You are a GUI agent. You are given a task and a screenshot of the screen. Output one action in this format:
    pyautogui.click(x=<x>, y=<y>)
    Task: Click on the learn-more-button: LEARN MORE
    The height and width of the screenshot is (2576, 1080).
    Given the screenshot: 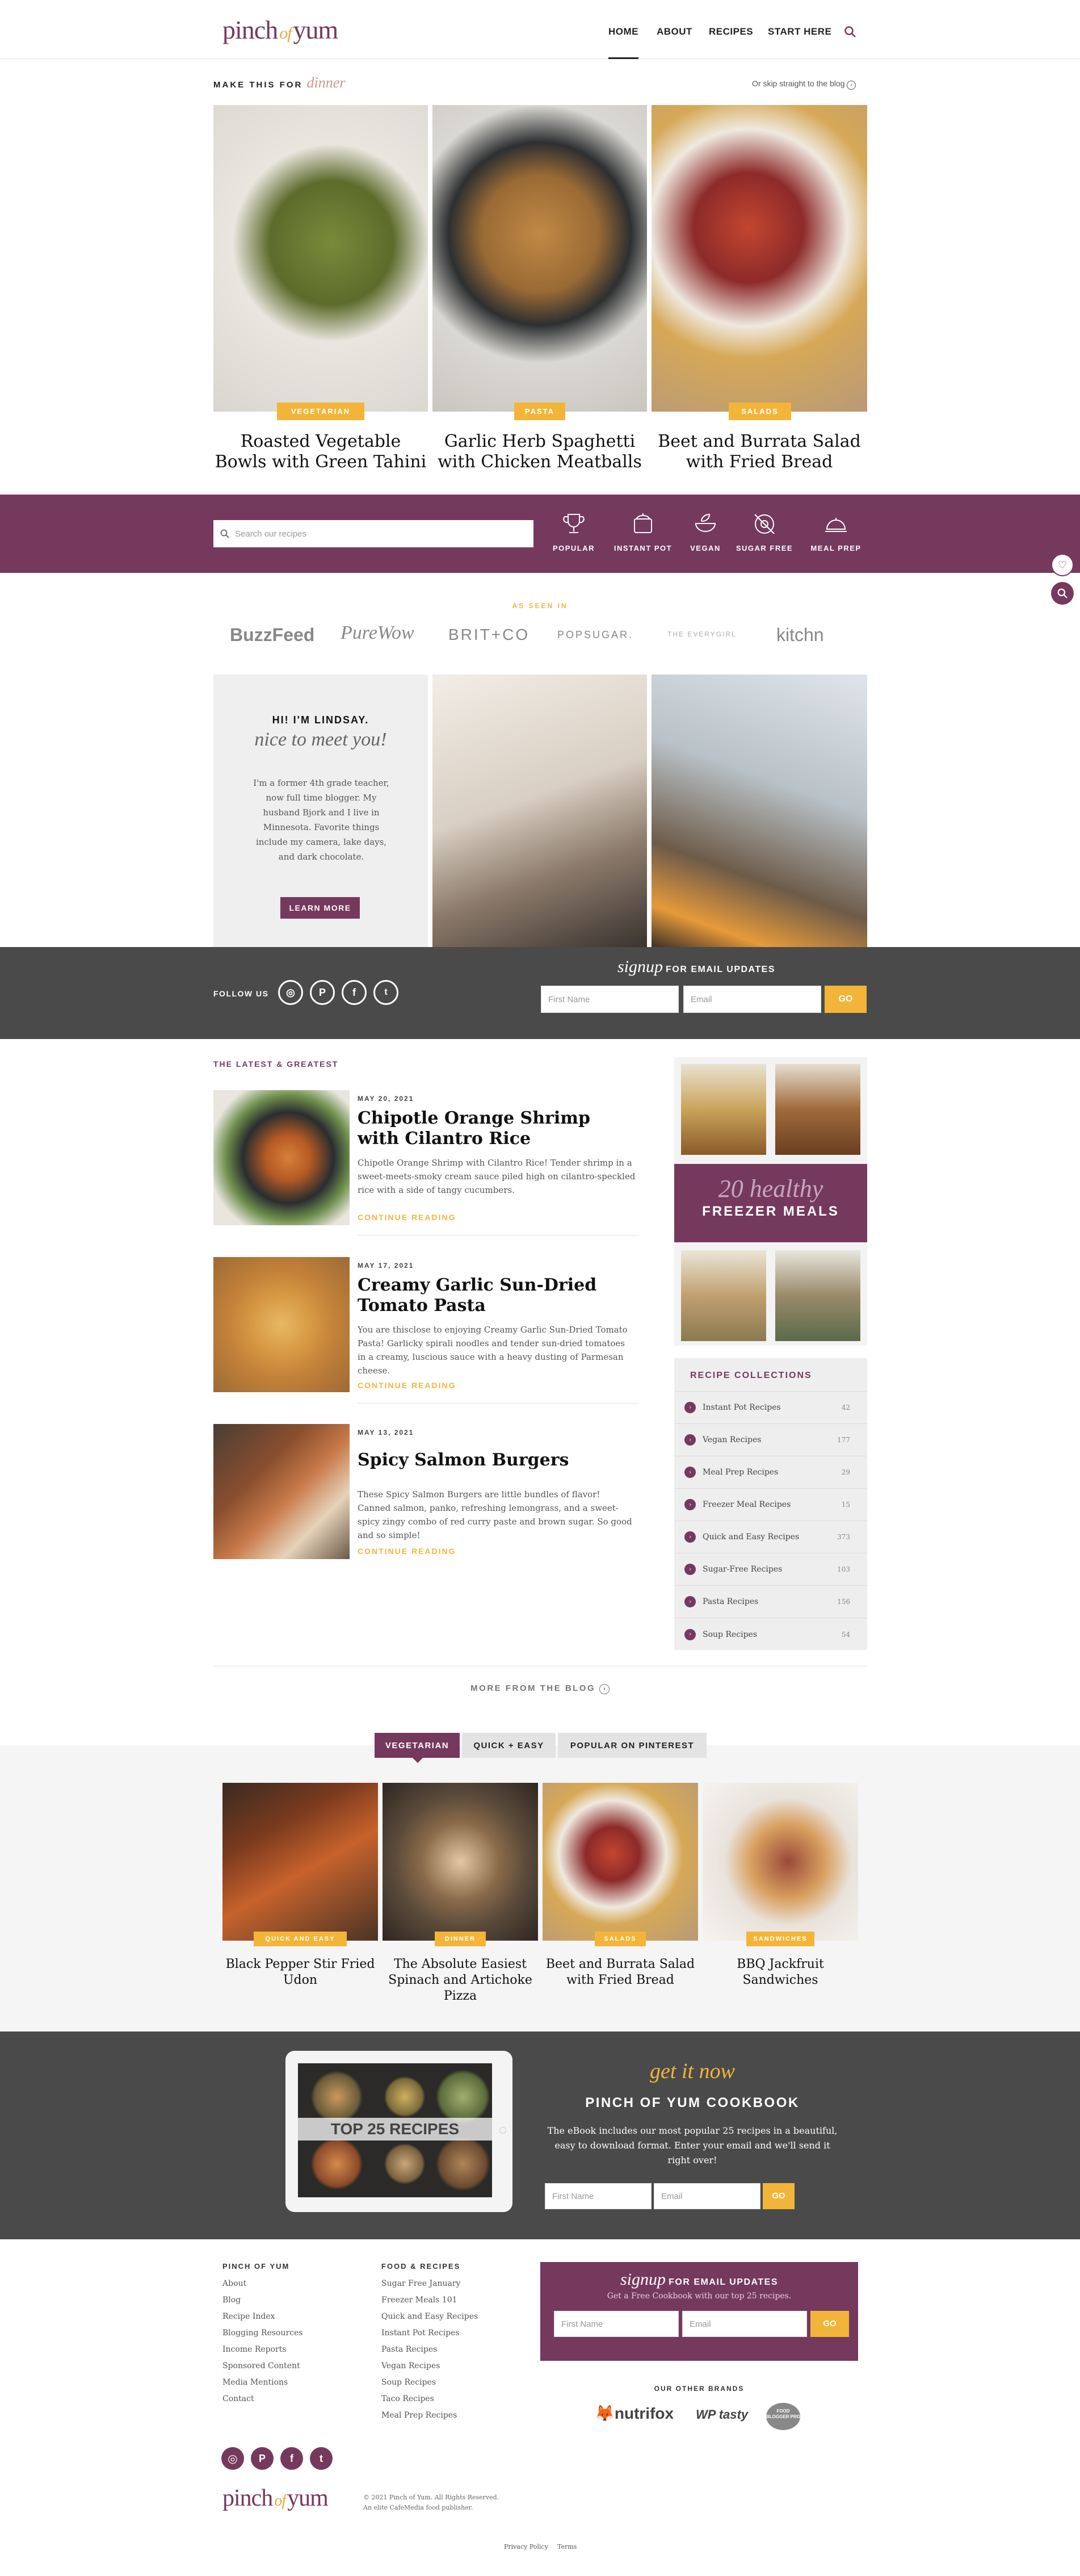 What is the action you would take?
    pyautogui.click(x=320, y=908)
    